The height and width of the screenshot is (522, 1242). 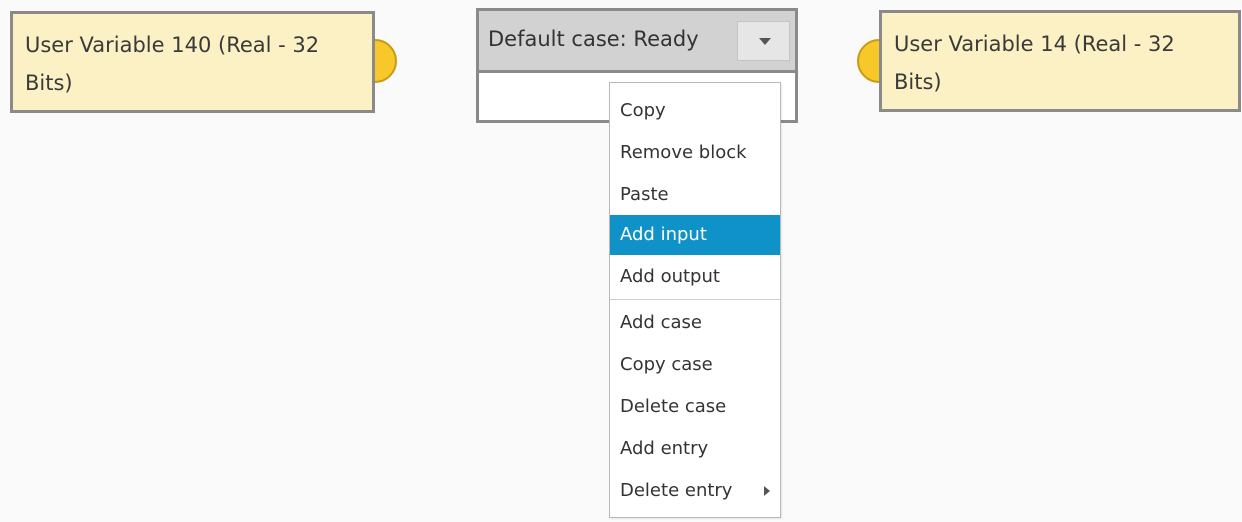 I want to click on switch-header: Default case: Ready, so click(x=637, y=42).